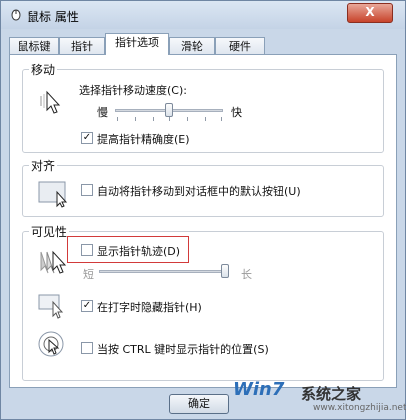 Image resolution: width=406 pixels, height=420 pixels. I want to click on speed-slow-label: 慢, so click(102, 112).